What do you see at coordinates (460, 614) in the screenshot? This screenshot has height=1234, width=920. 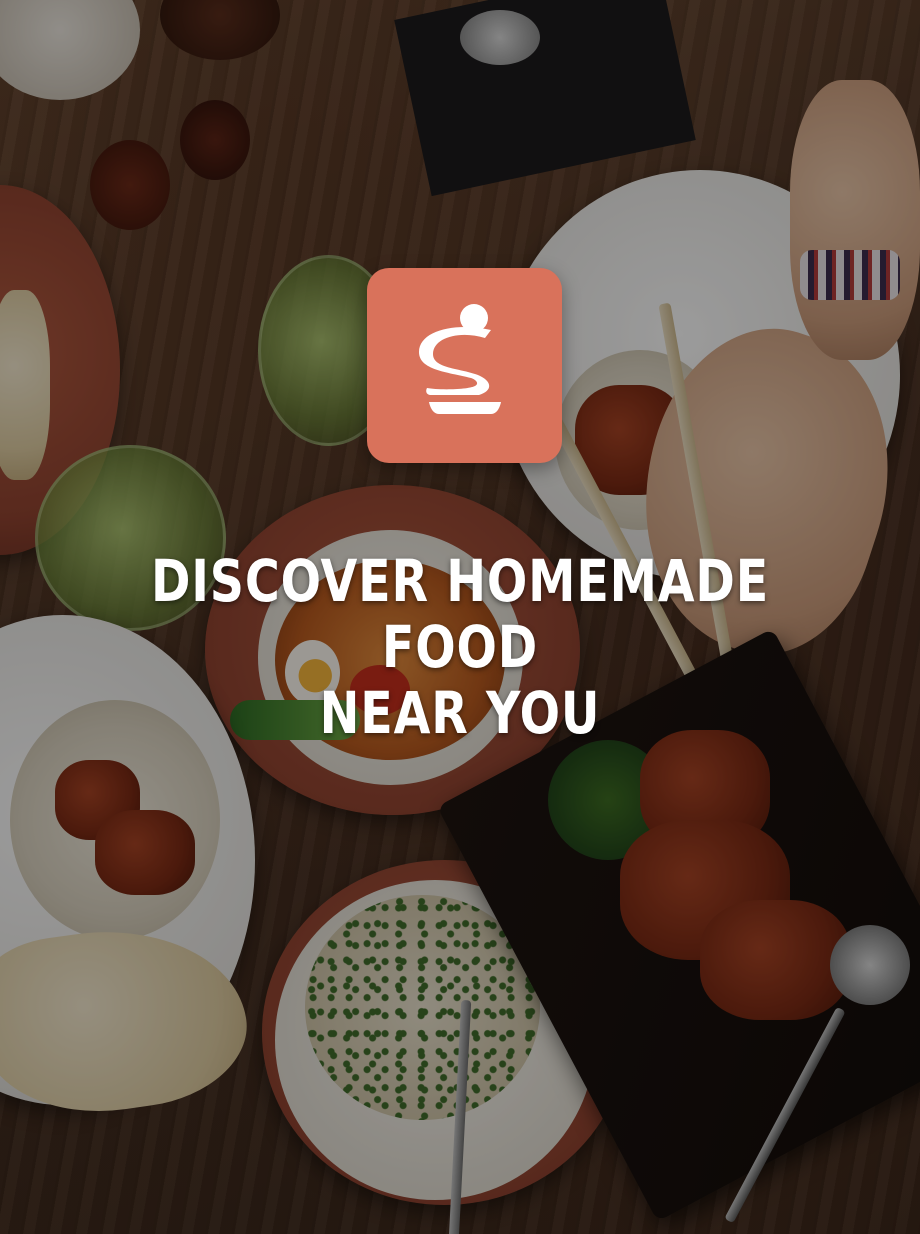 I see `headline-line-1: DISCOVER HOMEMADE FOOD` at bounding box center [460, 614].